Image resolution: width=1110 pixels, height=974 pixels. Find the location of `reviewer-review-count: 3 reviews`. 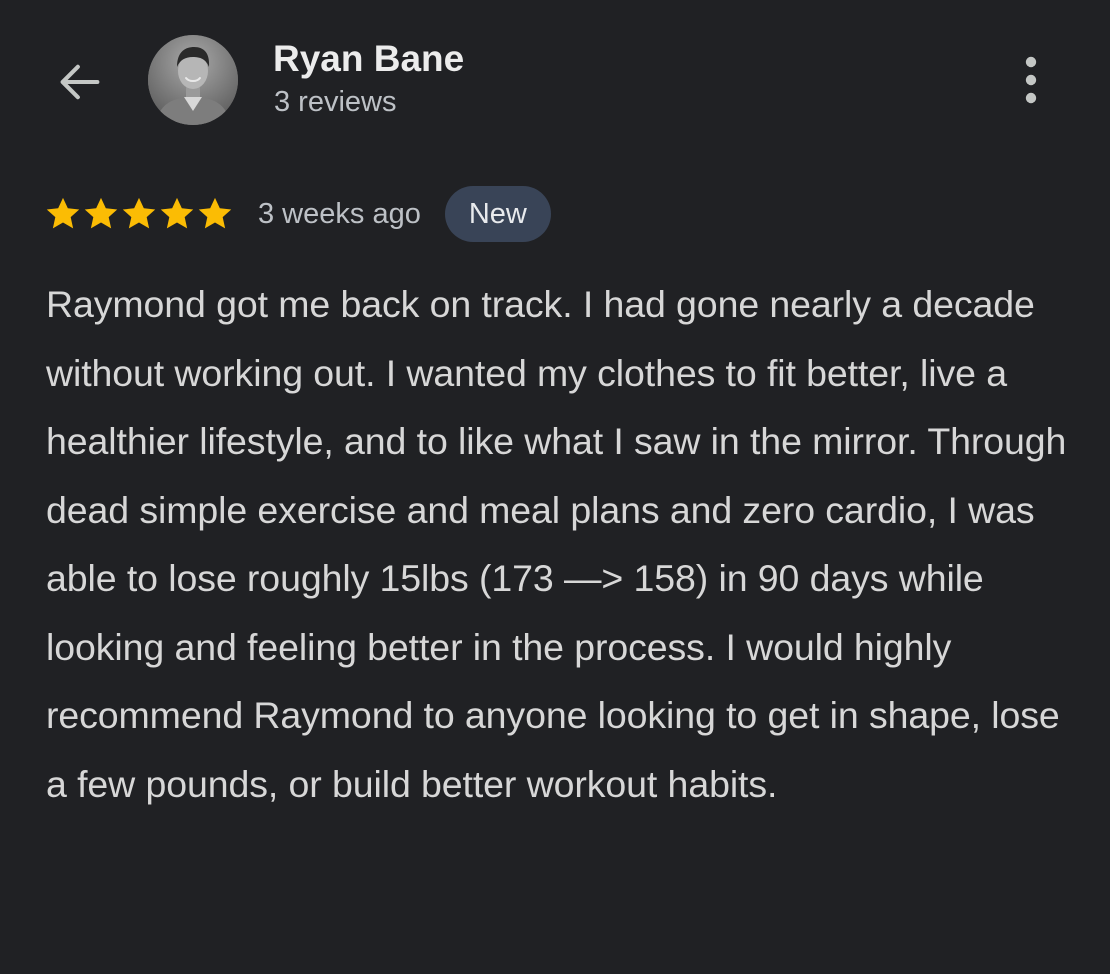

reviewer-review-count: 3 reviews is located at coordinates (335, 102).